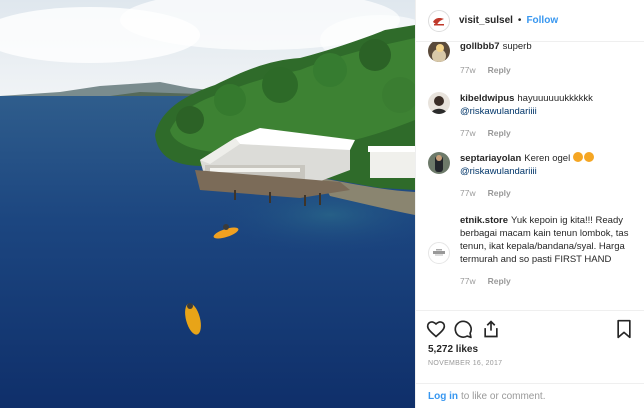  Describe the element at coordinates (487, 98) in the screenshot. I see `comment-username: kibeldwipus` at that location.